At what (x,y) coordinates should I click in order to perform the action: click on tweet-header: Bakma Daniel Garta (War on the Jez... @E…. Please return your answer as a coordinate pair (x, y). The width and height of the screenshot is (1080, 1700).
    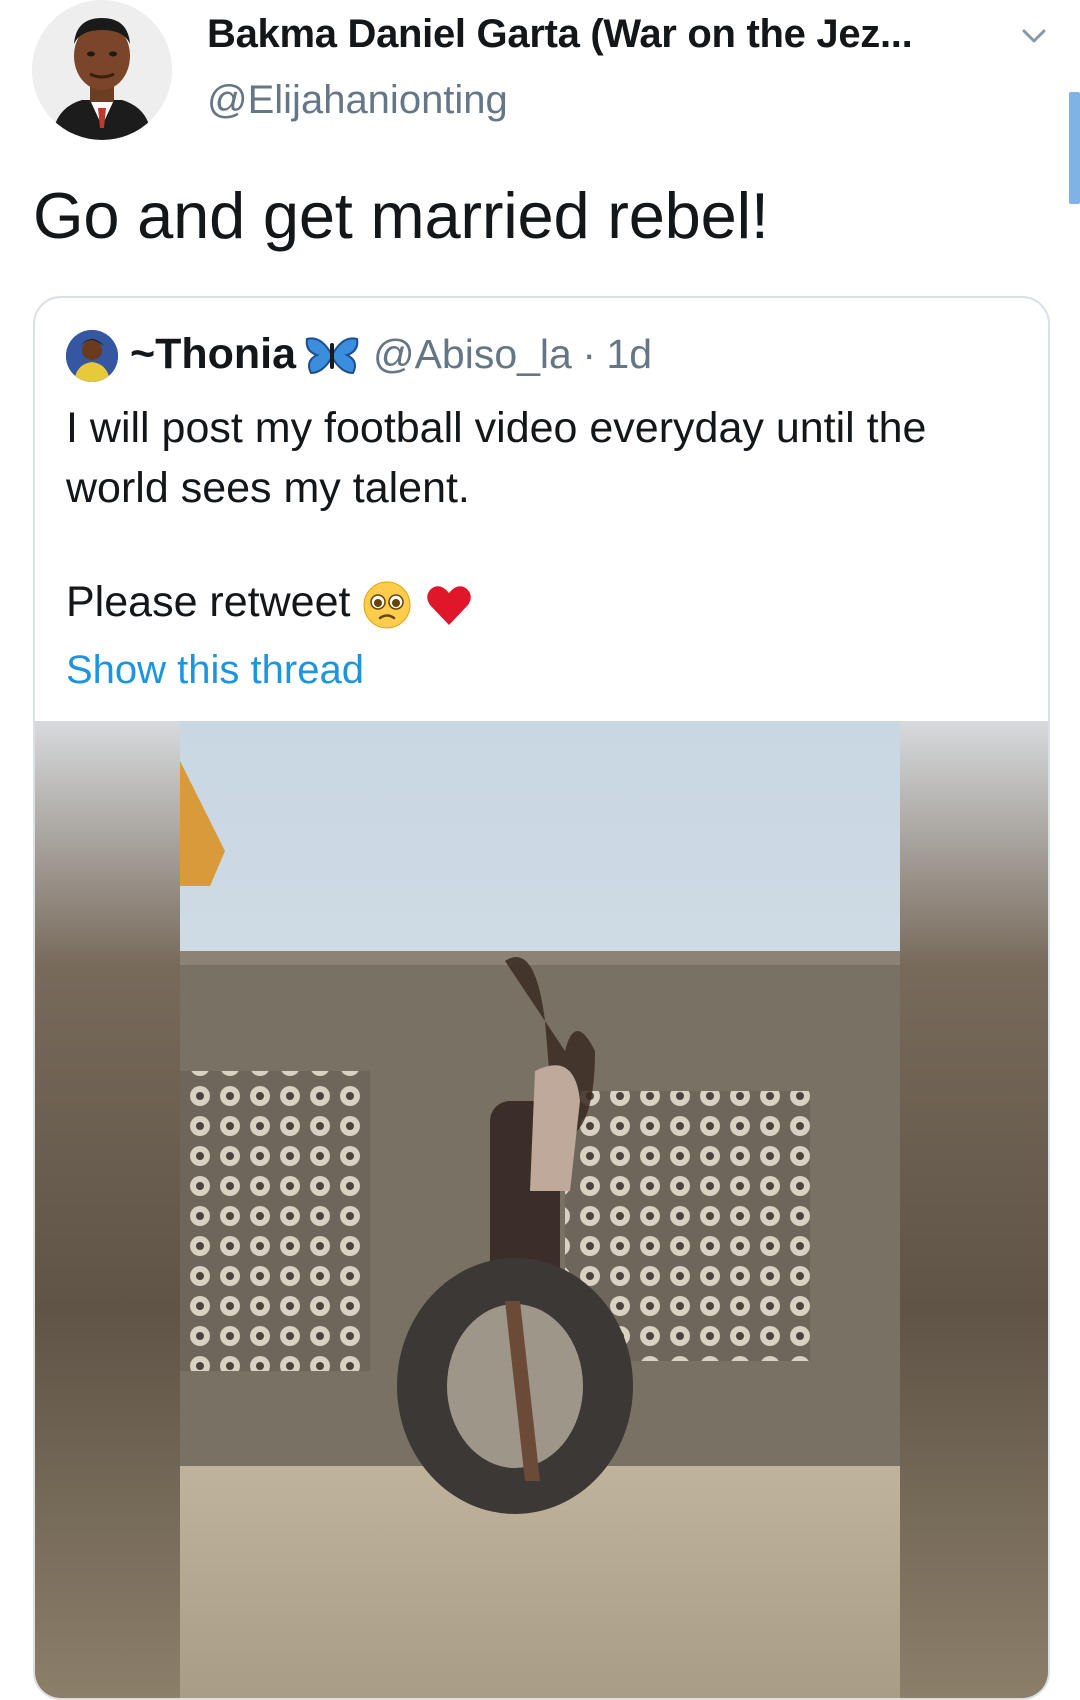
    Looking at the image, I should click on (540, 75).